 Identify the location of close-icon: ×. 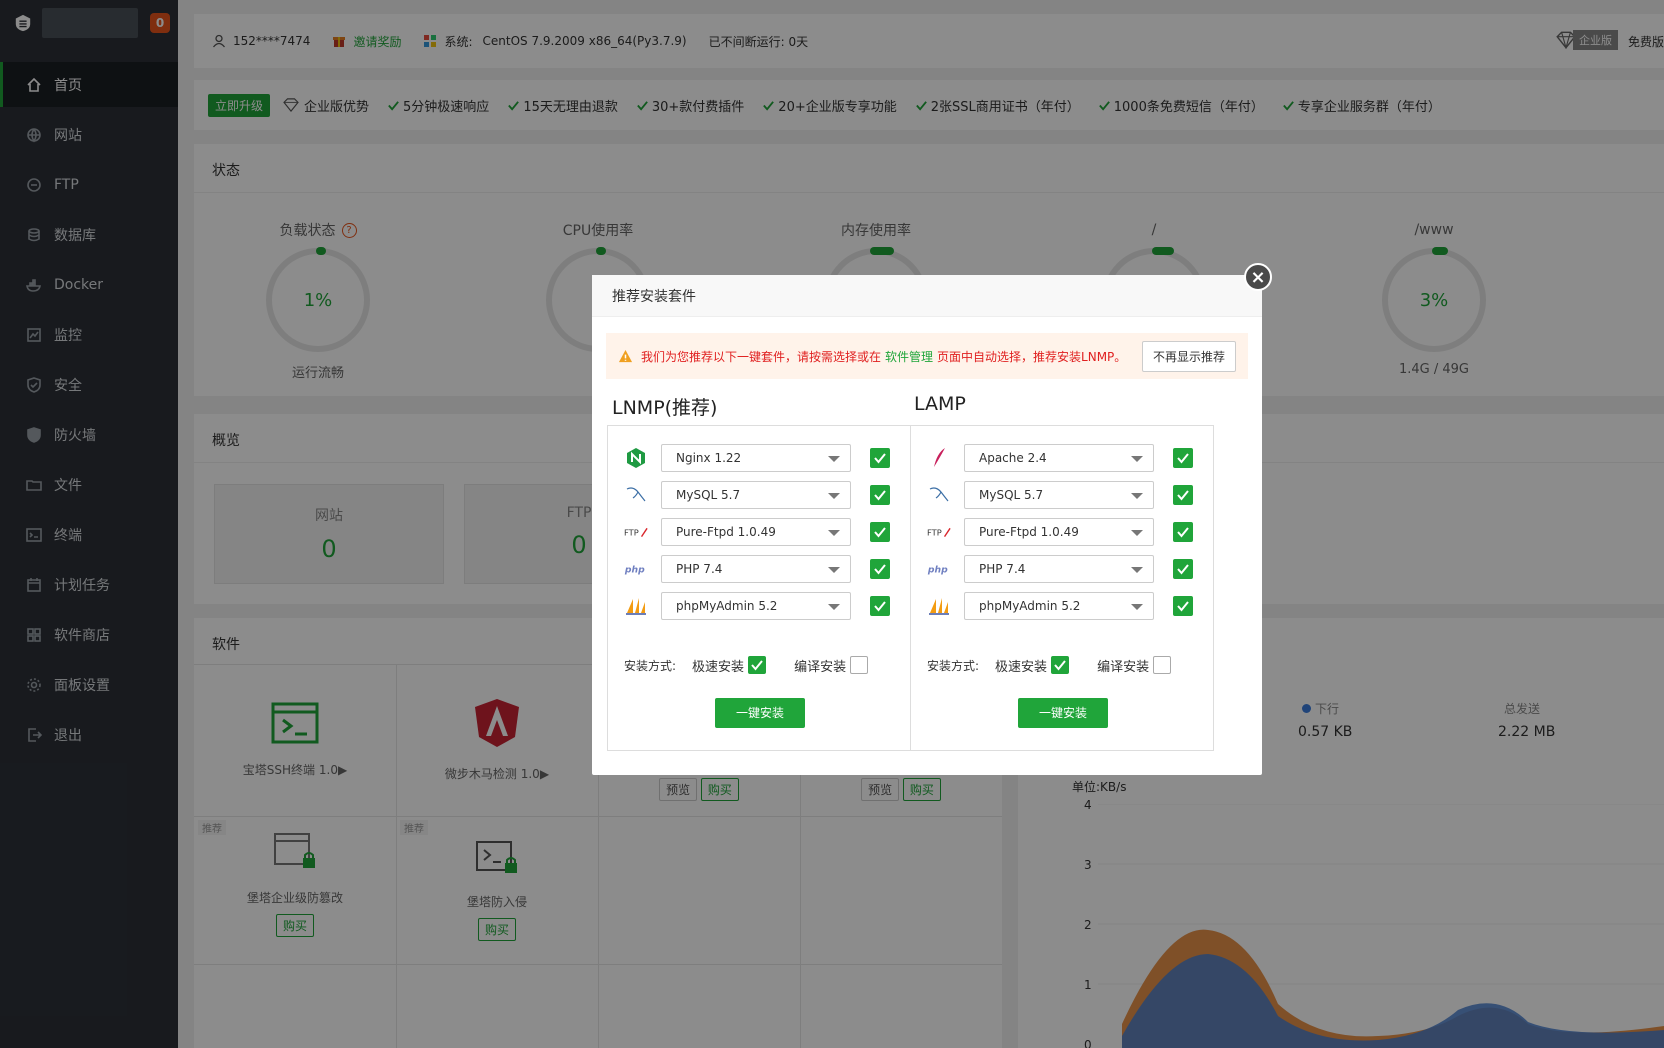
(1258, 277).